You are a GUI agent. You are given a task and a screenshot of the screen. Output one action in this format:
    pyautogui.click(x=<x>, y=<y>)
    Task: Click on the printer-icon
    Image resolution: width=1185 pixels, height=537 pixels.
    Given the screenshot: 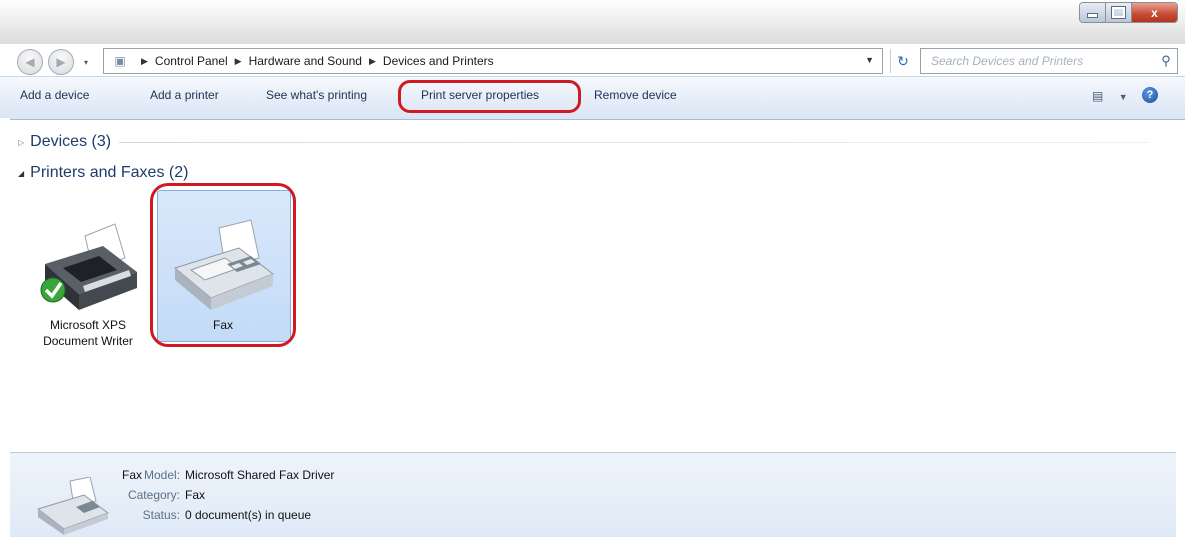 What is the action you would take?
    pyautogui.click(x=88, y=266)
    